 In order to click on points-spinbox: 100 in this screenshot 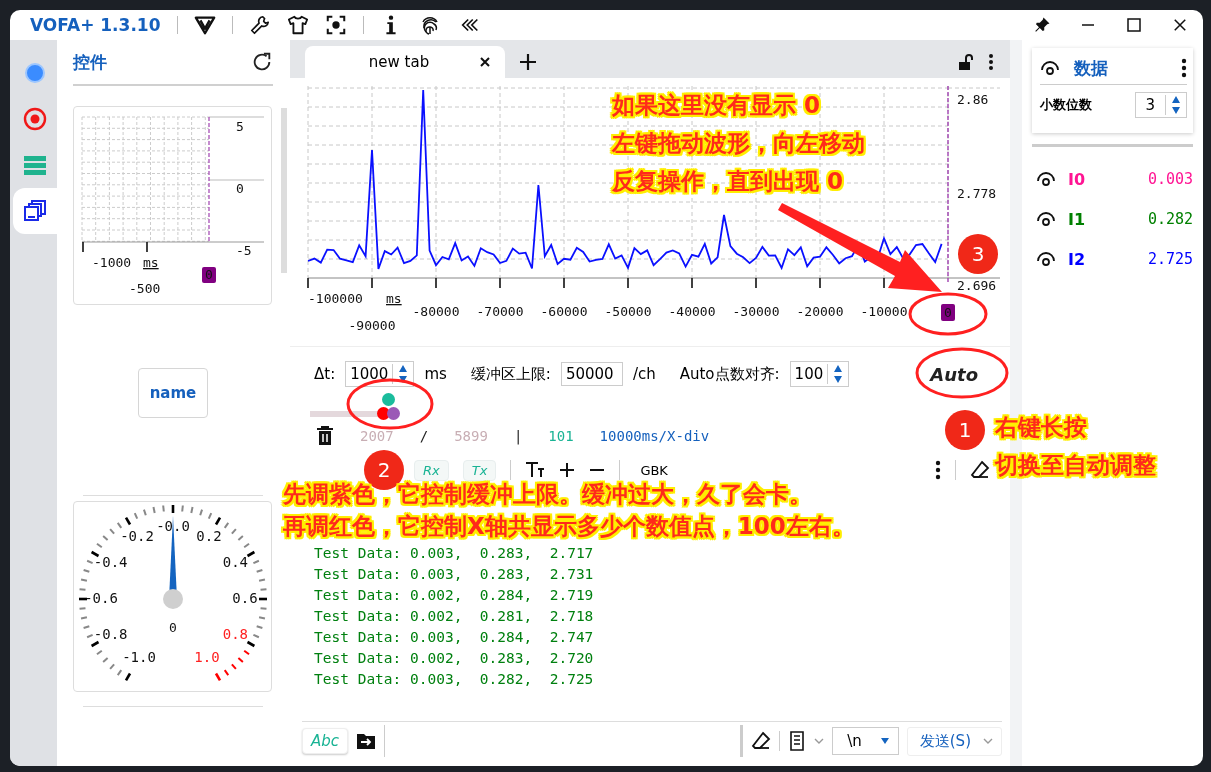, I will do `click(819, 374)`.